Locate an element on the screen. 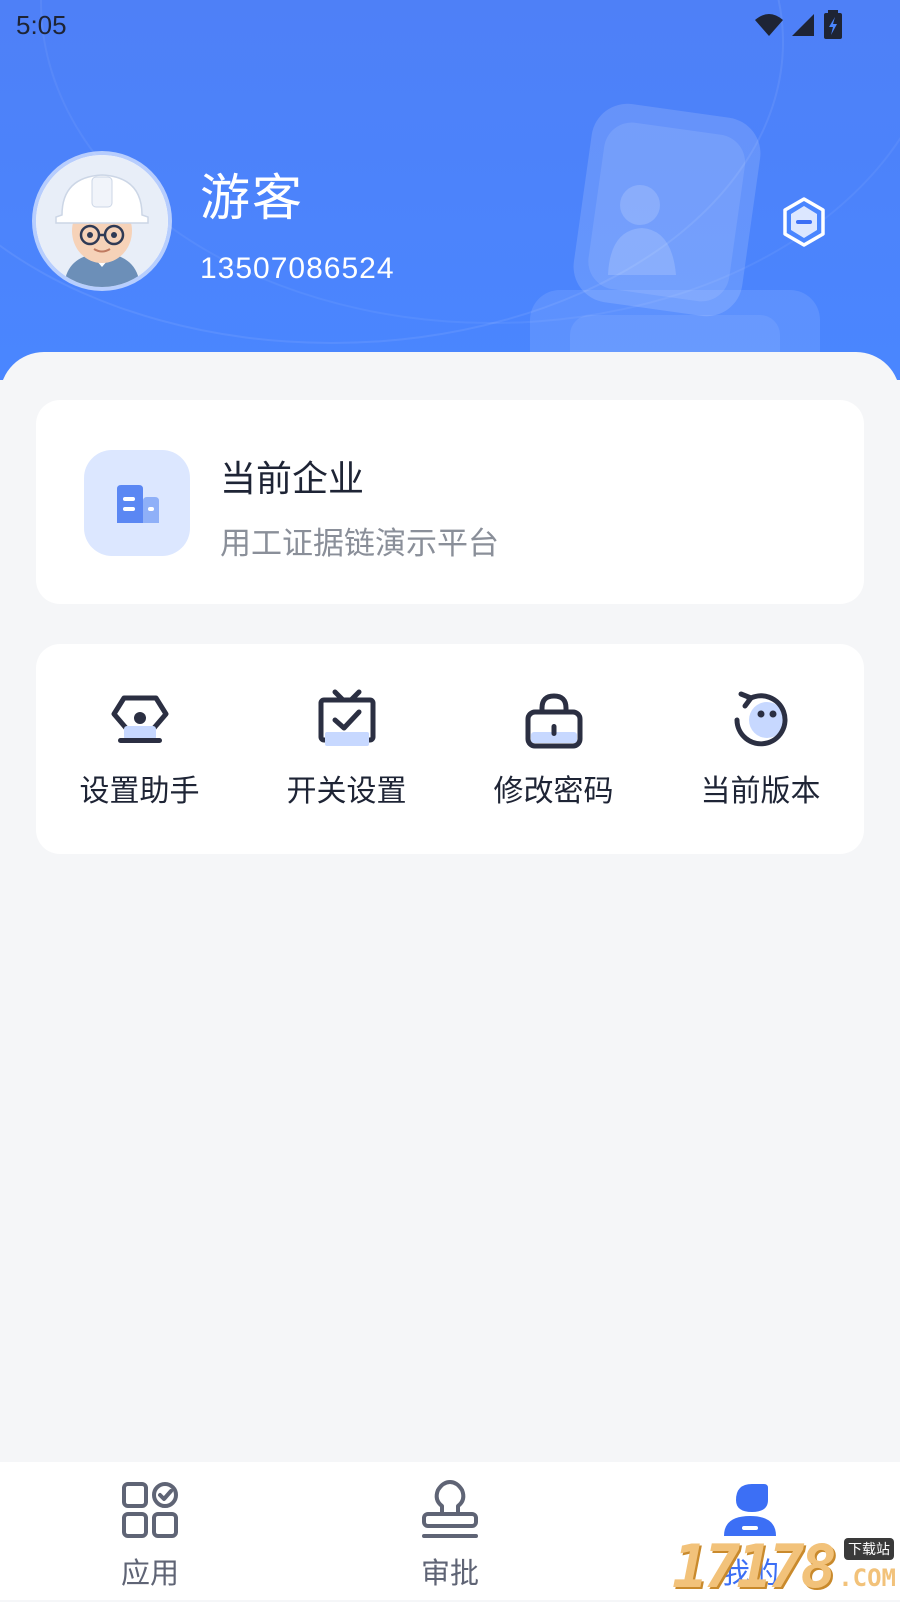 The image size is (900, 1602). watermark-digits: 17178 is located at coordinates (754, 1567).